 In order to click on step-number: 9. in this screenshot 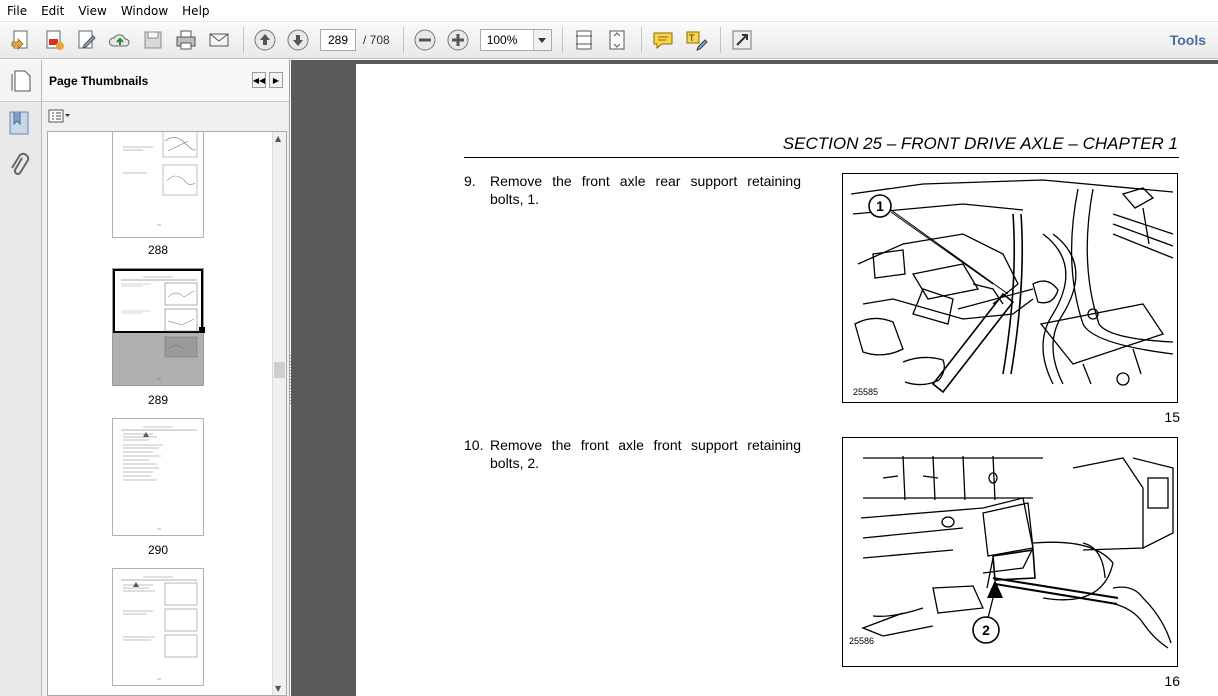, I will do `click(470, 181)`.